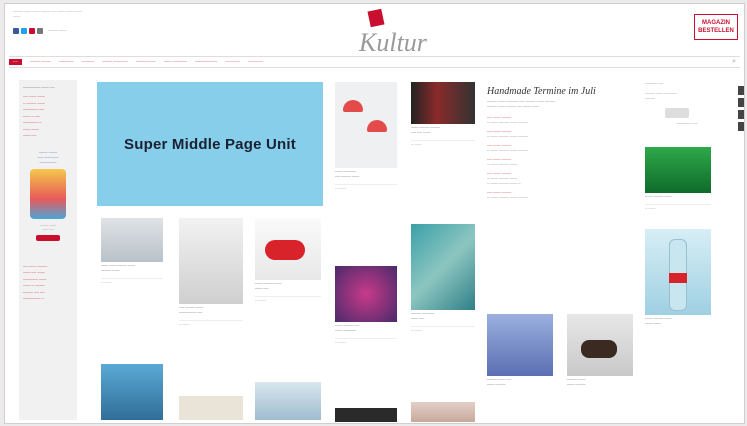 The height and width of the screenshot is (426, 747). I want to click on event-entry: ─ ─── ──── ───, so click(562, 165).